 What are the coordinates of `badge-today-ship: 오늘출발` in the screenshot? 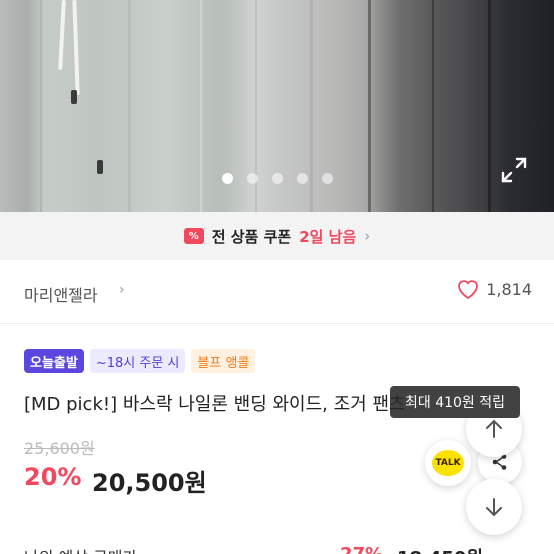 It's located at (54, 361).